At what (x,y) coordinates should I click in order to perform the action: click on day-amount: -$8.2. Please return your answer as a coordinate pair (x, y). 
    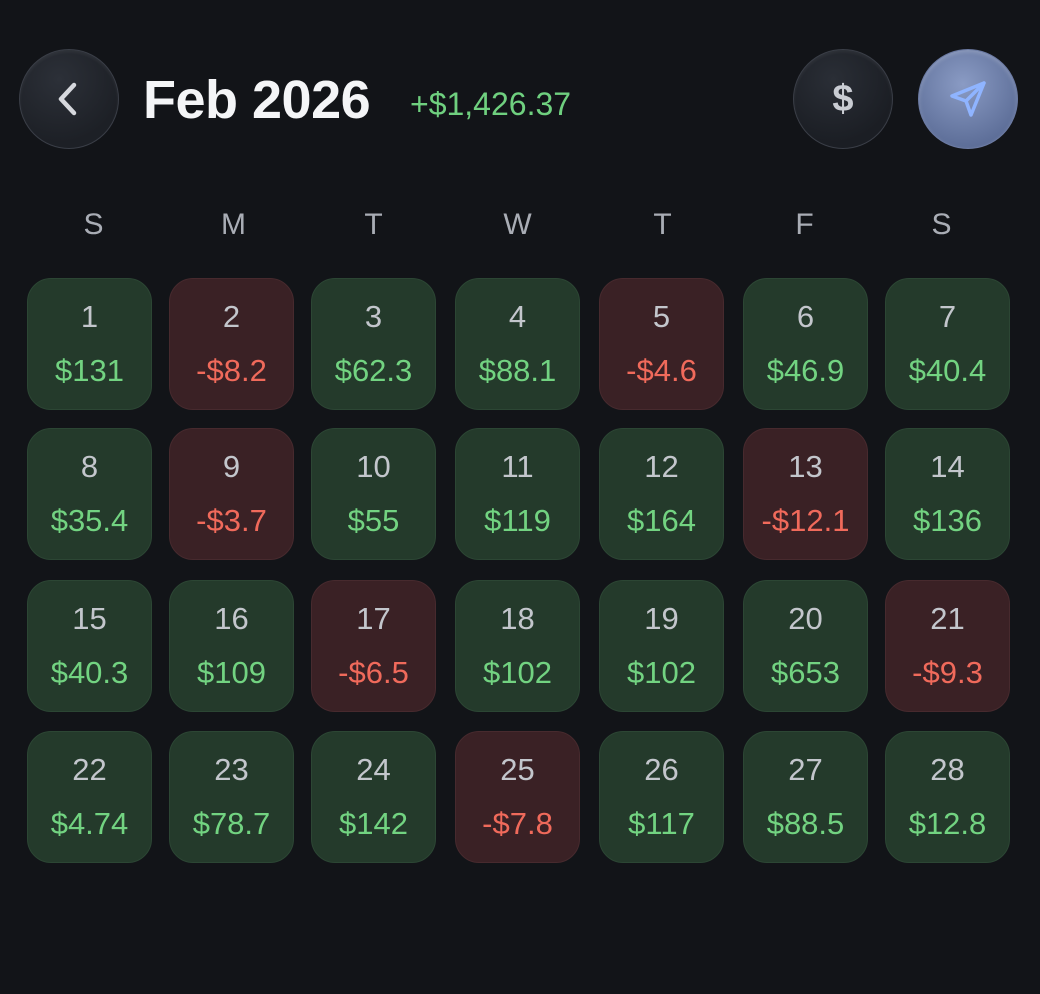
    Looking at the image, I should click on (231, 370).